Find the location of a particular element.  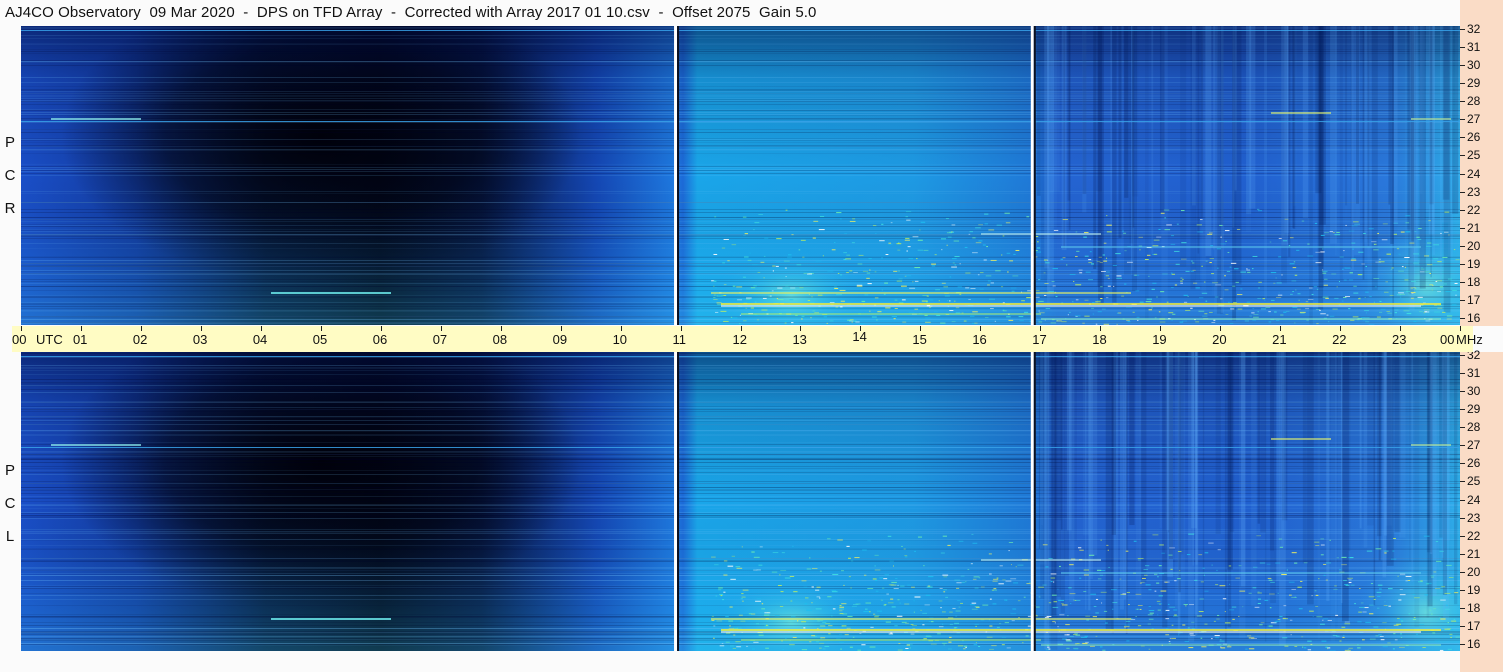

lcp-interference-line is located at coordinates (891, 640).